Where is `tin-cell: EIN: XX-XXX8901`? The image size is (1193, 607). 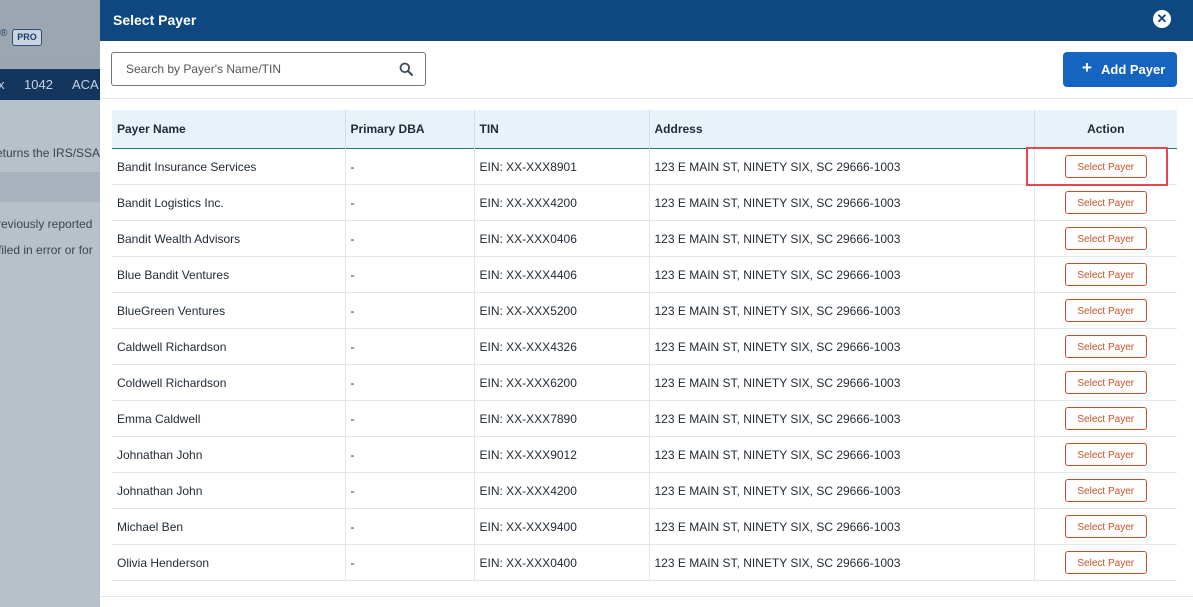 tin-cell: EIN: XX-XXX8901 is located at coordinates (562, 166).